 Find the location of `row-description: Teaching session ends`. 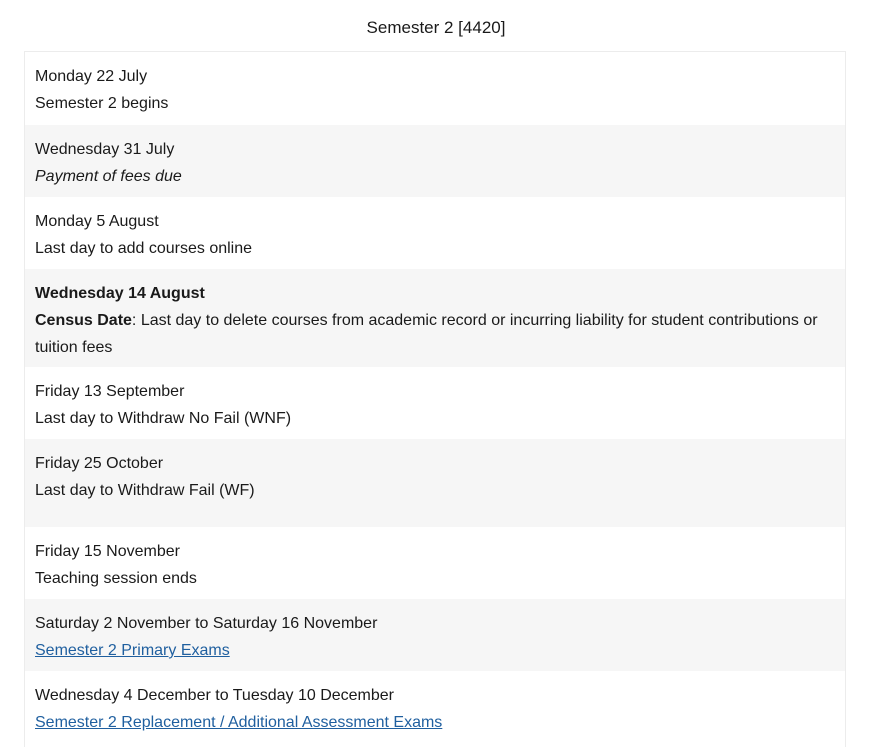

row-description: Teaching session ends is located at coordinates (116, 578).